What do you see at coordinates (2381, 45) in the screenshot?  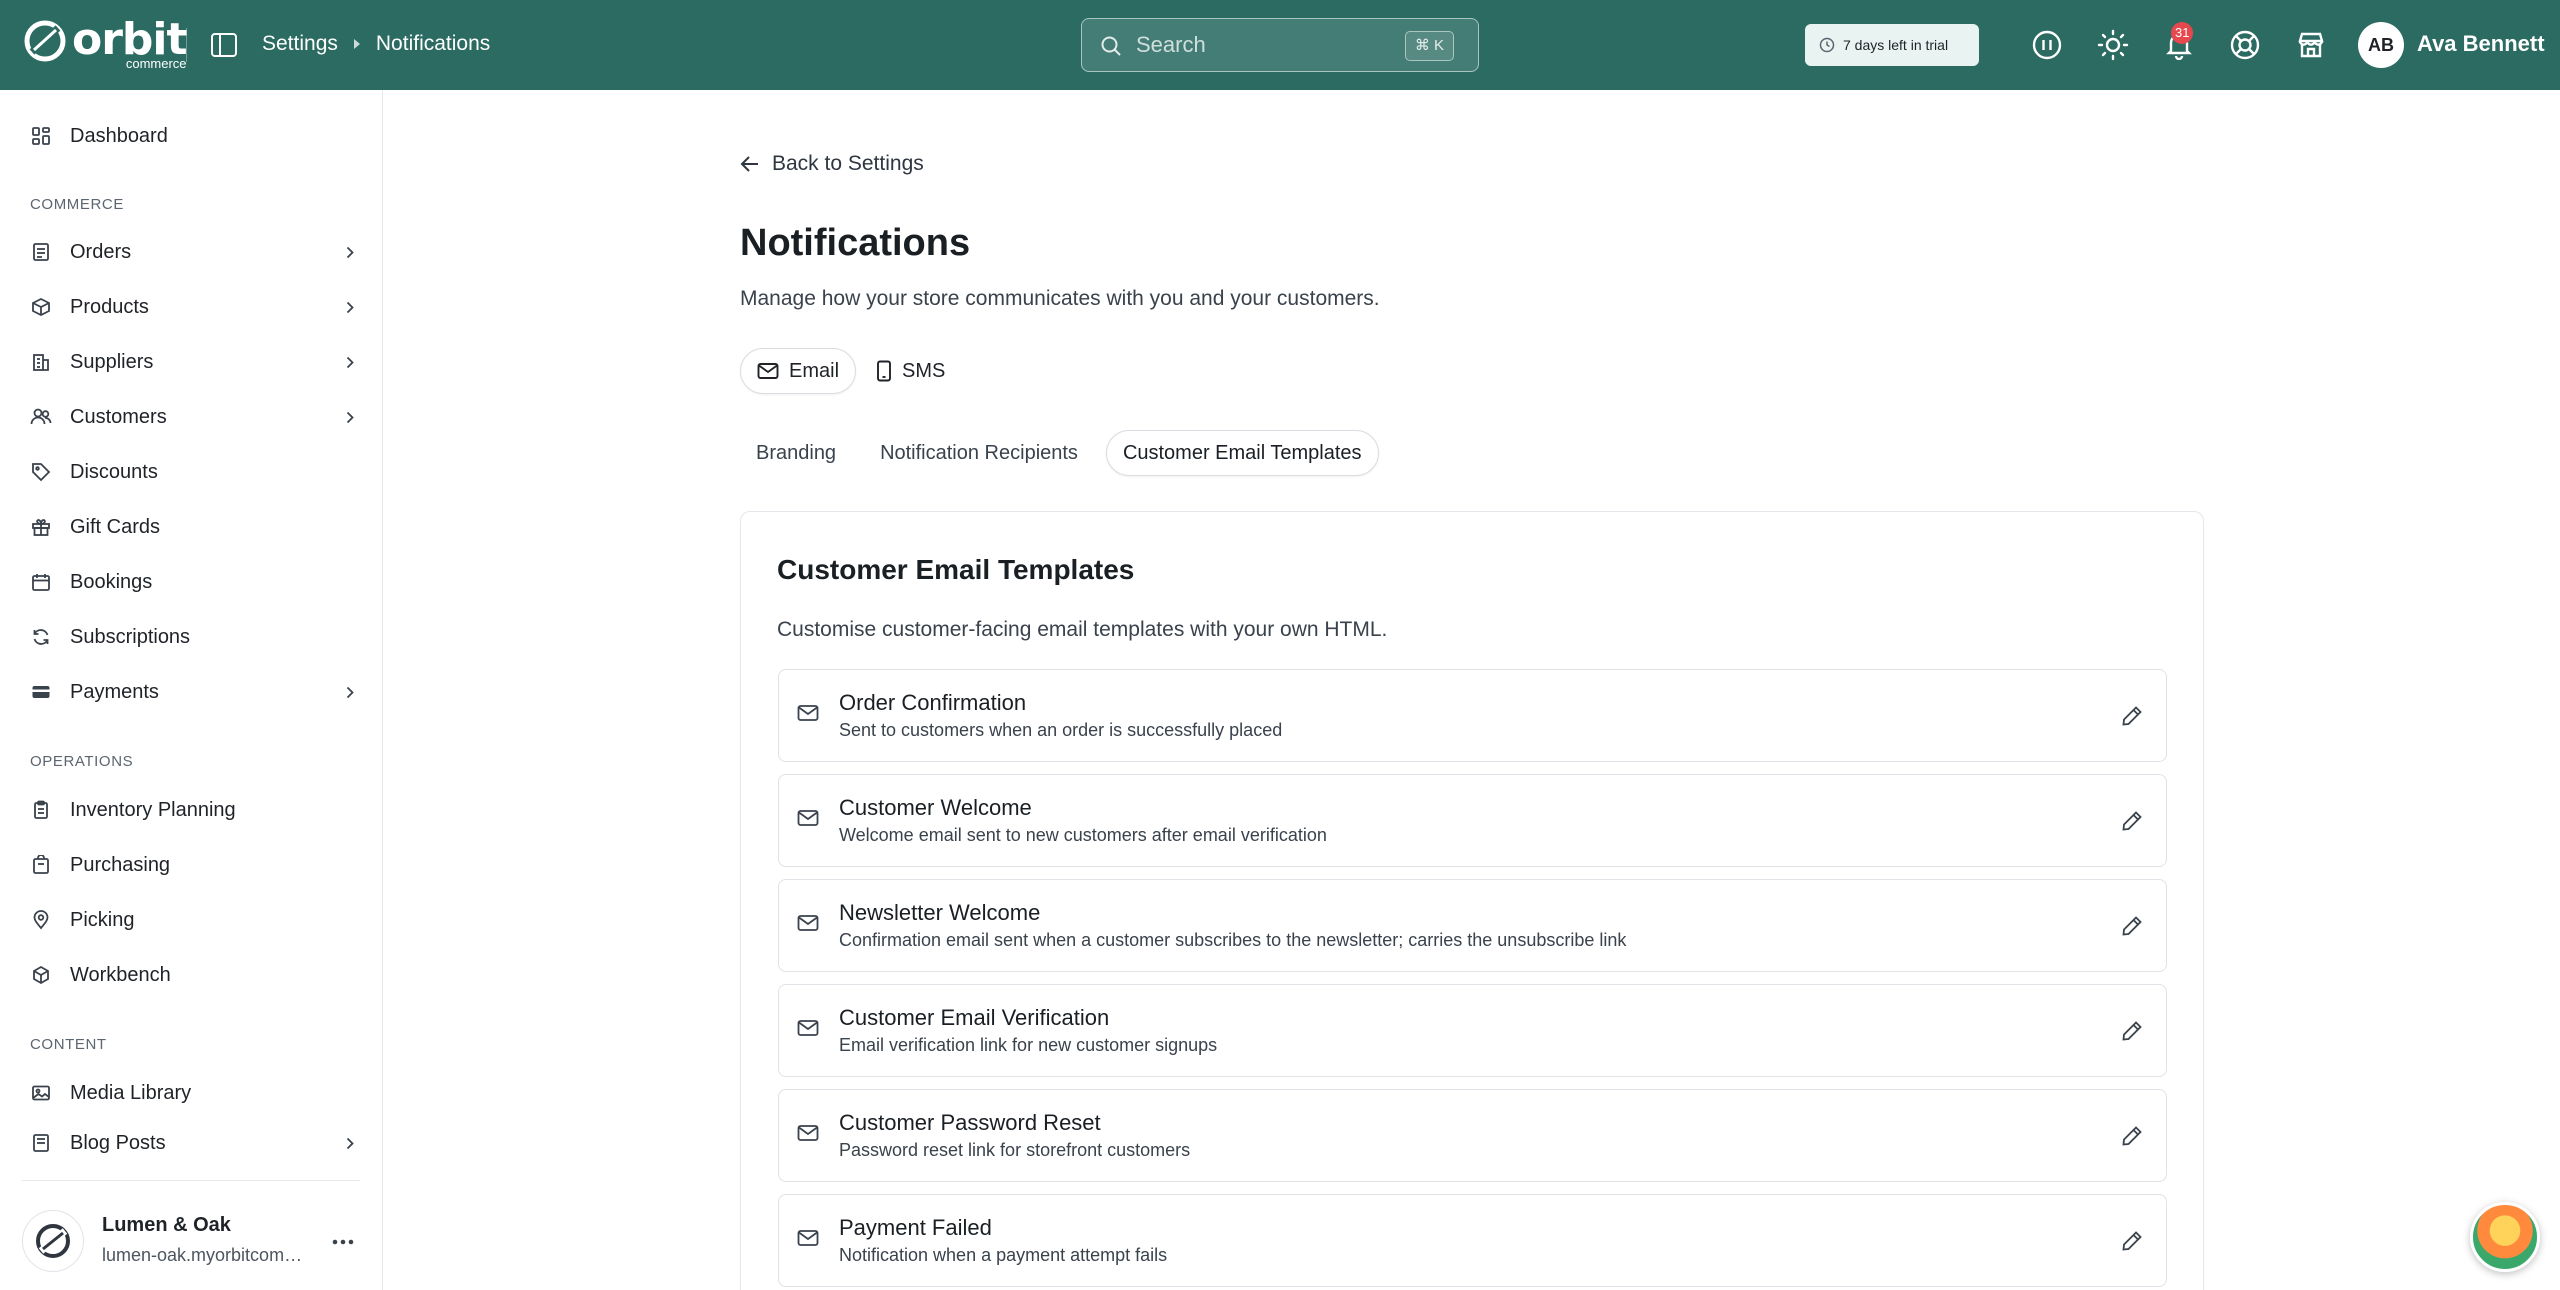 I see `user-avatar: AB` at bounding box center [2381, 45].